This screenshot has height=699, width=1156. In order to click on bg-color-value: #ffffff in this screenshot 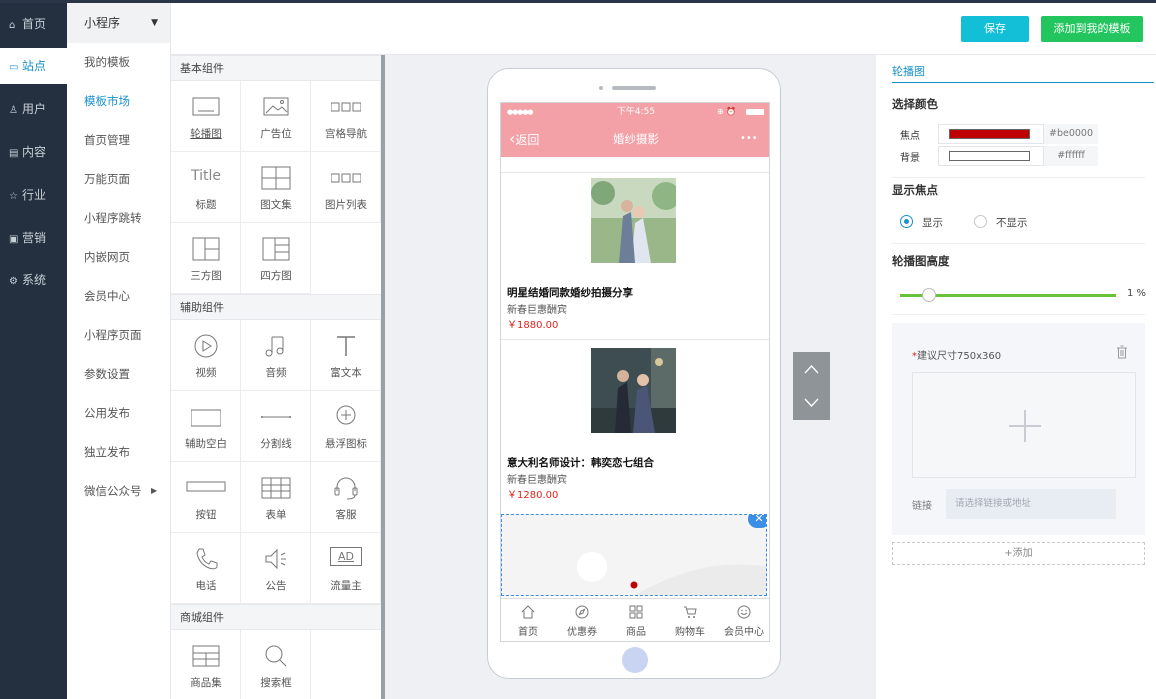, I will do `click(1071, 156)`.